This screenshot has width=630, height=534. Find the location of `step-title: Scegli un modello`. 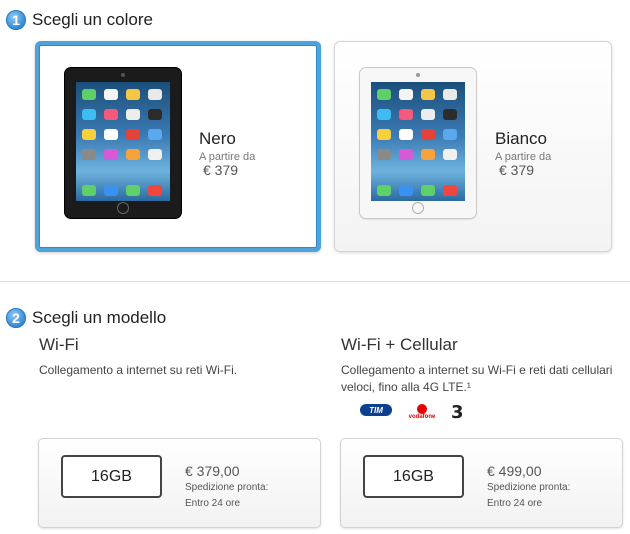

step-title: Scegli un modello is located at coordinates (99, 317).